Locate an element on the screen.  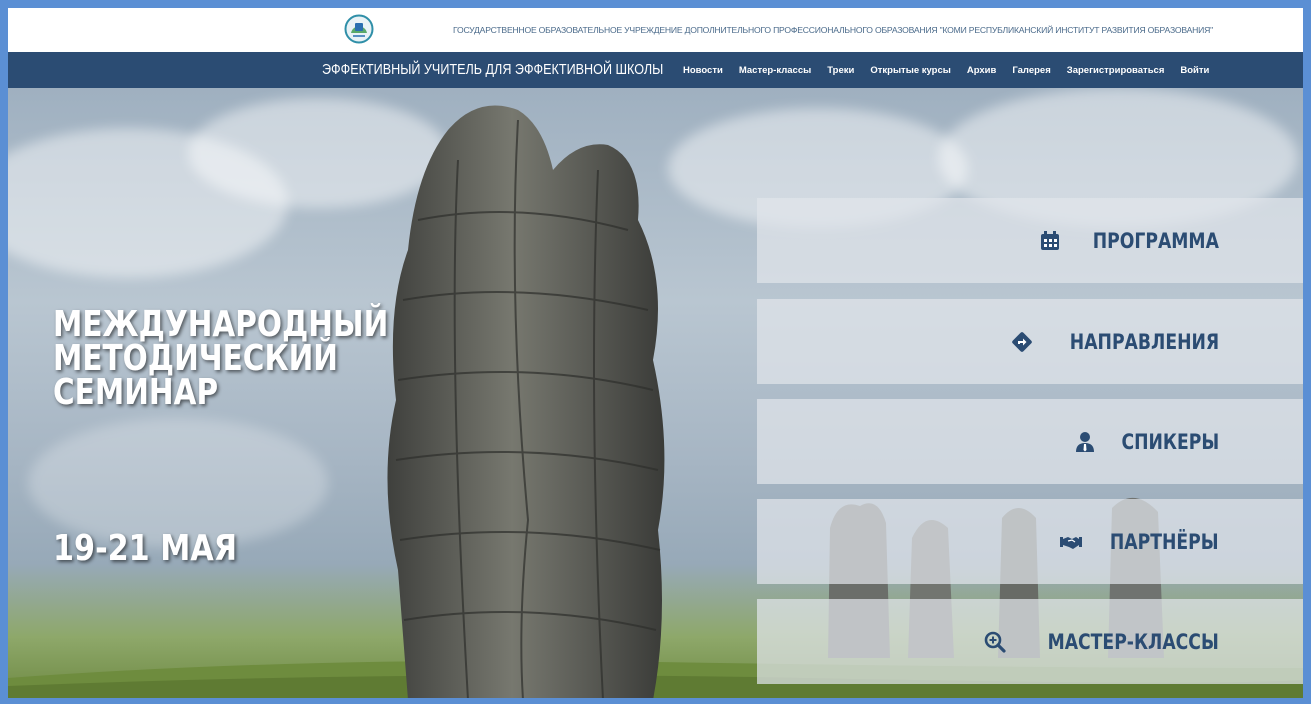
master-classes-button: МАСТЕР-КЛАССЫ is located at coordinates (1030, 641).